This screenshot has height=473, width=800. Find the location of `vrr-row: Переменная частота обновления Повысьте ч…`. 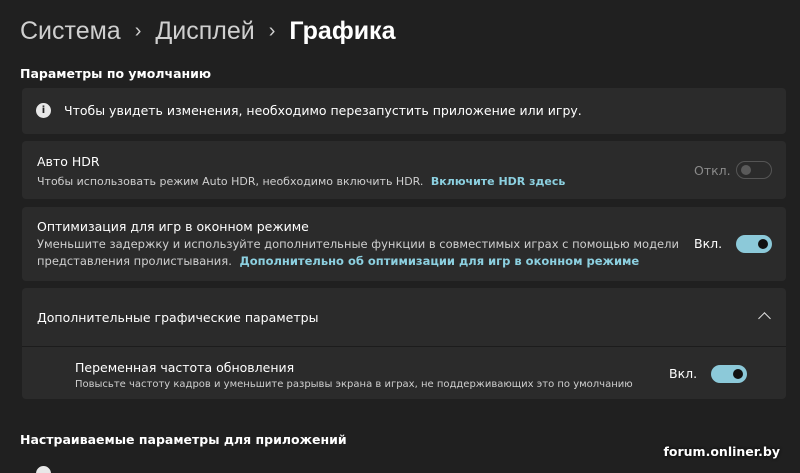

vrr-row: Переменная частота обновления Повысьте ч… is located at coordinates (404, 373).